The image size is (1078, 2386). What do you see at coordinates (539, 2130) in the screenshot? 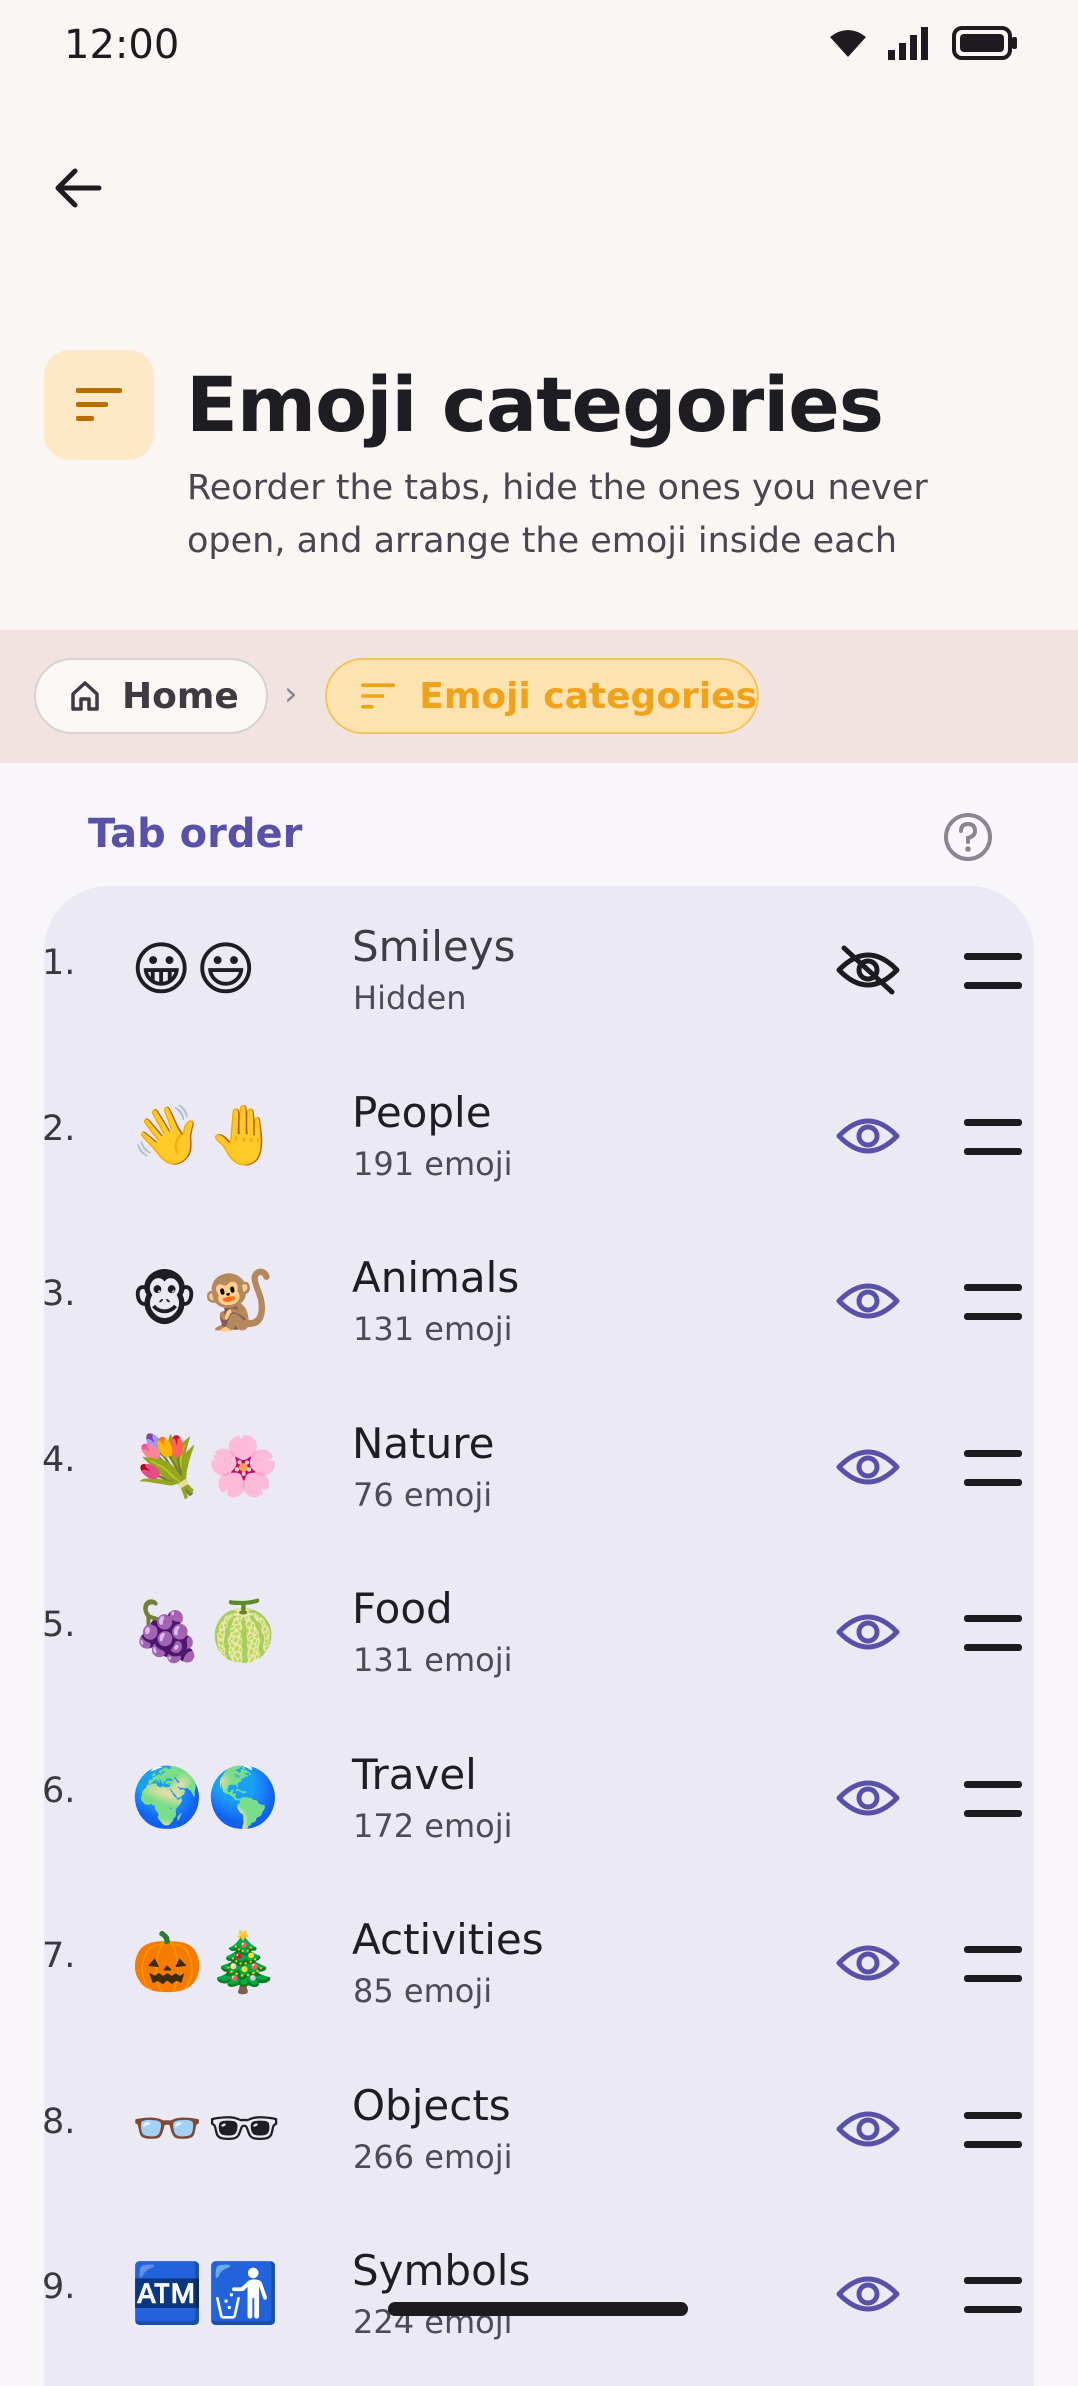
I see `category-row: 8. 👓 🕶 Objects 266 emoji` at bounding box center [539, 2130].